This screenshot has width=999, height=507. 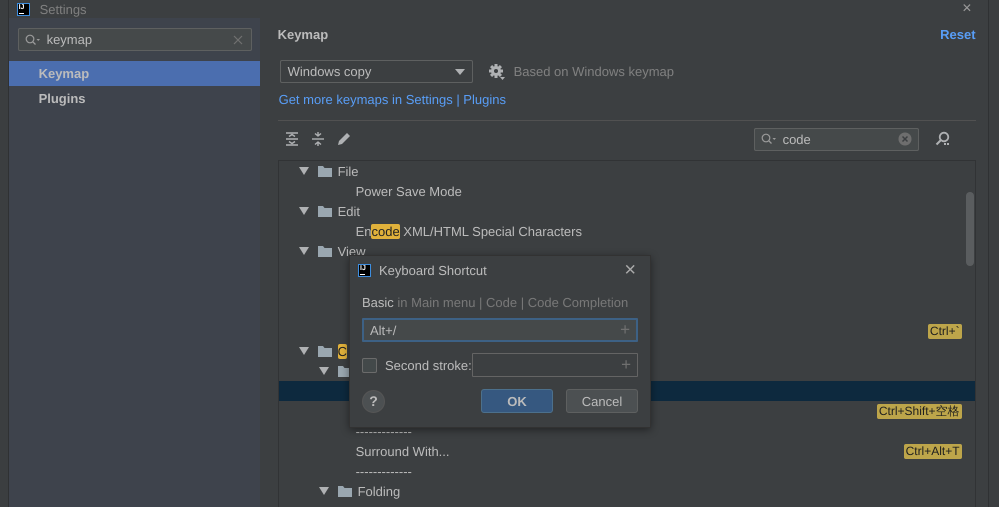 I want to click on shortcut-label: Ctrl+Alt+T, so click(x=933, y=451).